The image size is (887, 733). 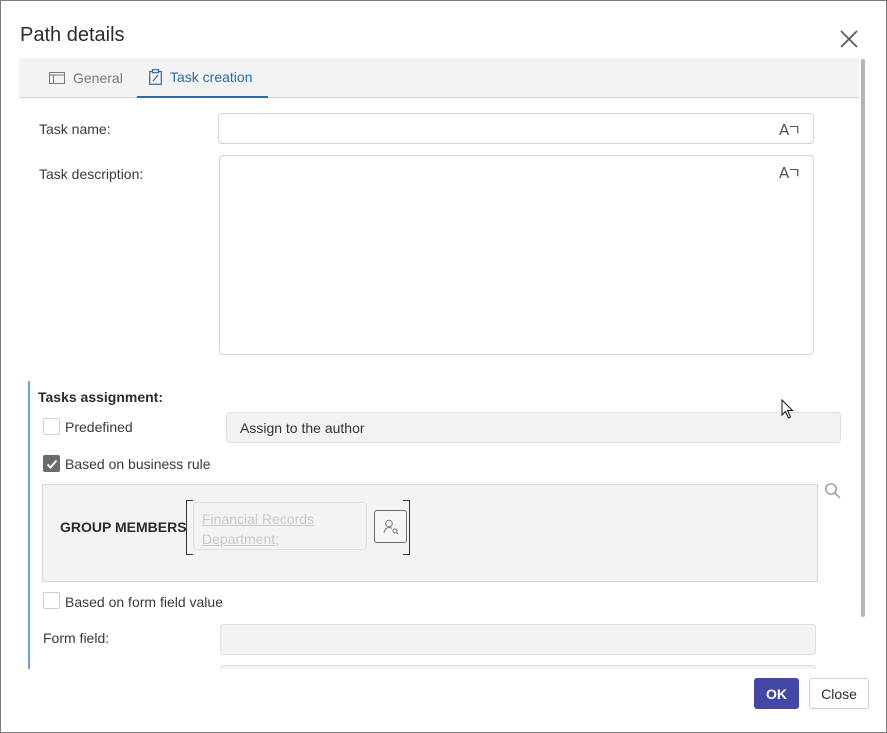 What do you see at coordinates (76, 638) in the screenshot?
I see `form-field-label: Form field:` at bounding box center [76, 638].